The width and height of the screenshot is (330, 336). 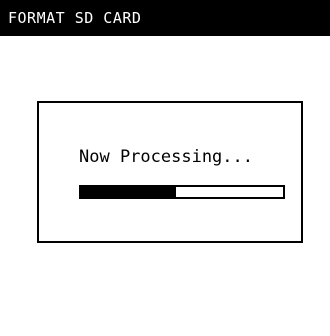 I want to click on progress-bar-fill, so click(x=128, y=192).